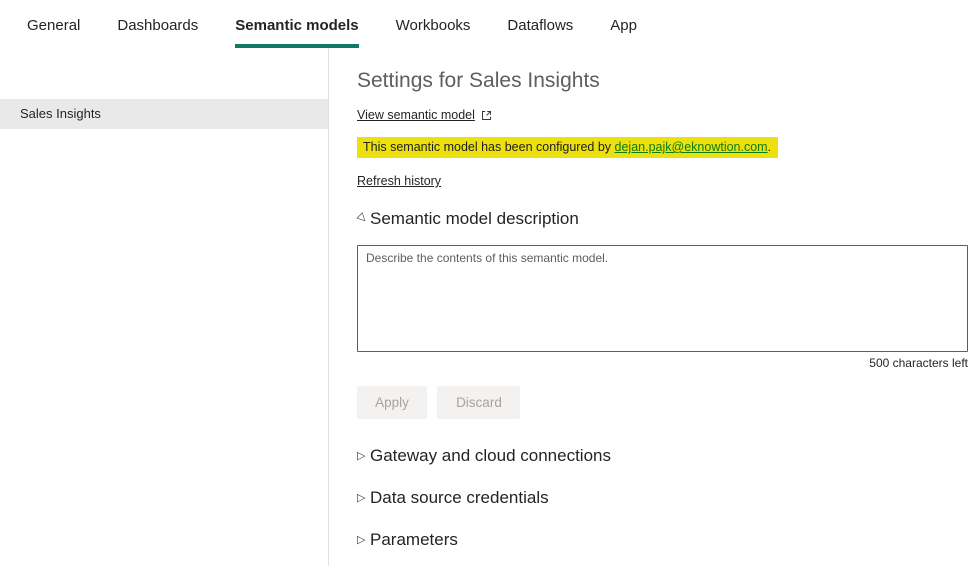  What do you see at coordinates (399, 181) in the screenshot?
I see `refresh-history-link: Refresh history` at bounding box center [399, 181].